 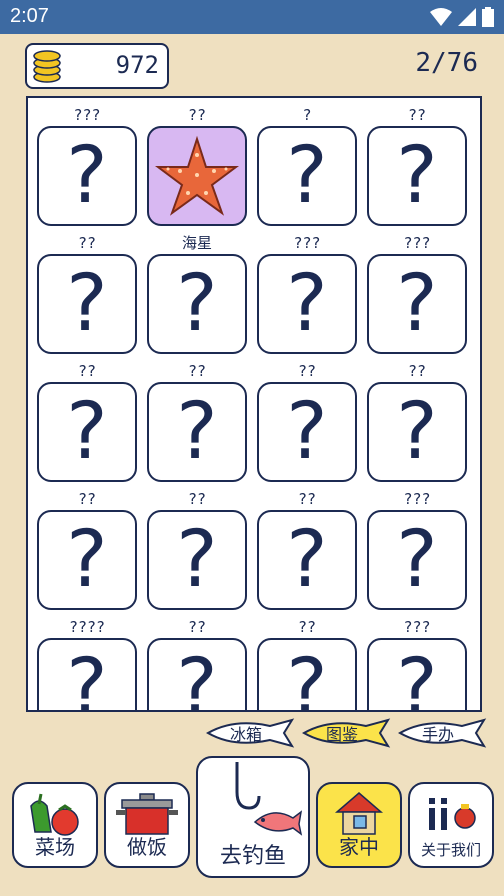 What do you see at coordinates (488, 17) in the screenshot?
I see `battery-icon` at bounding box center [488, 17].